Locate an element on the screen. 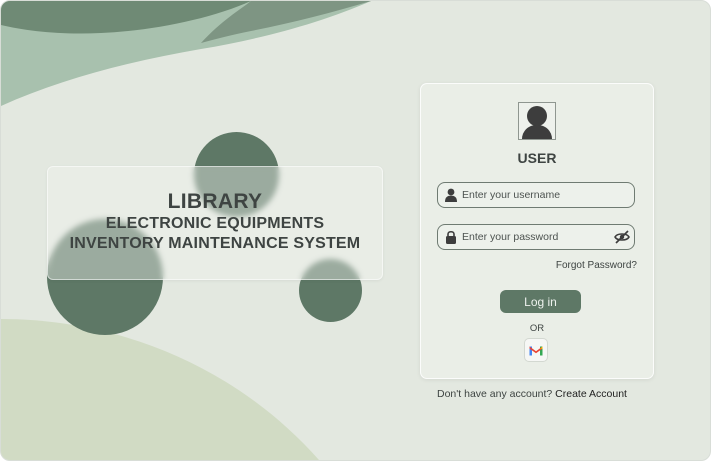 This screenshot has width=711, height=461. gmail-login-button is located at coordinates (536, 350).